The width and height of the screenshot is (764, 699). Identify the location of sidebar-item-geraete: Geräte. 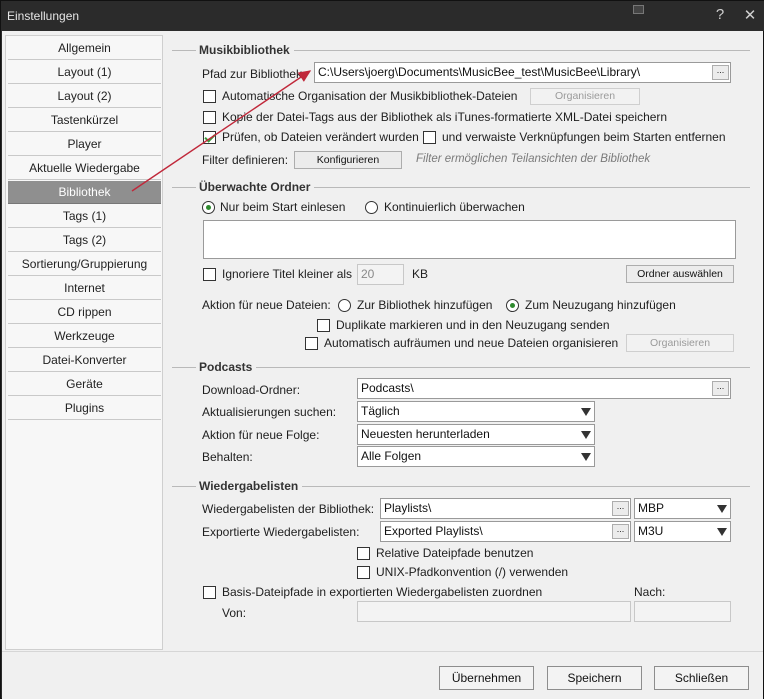
(84, 384).